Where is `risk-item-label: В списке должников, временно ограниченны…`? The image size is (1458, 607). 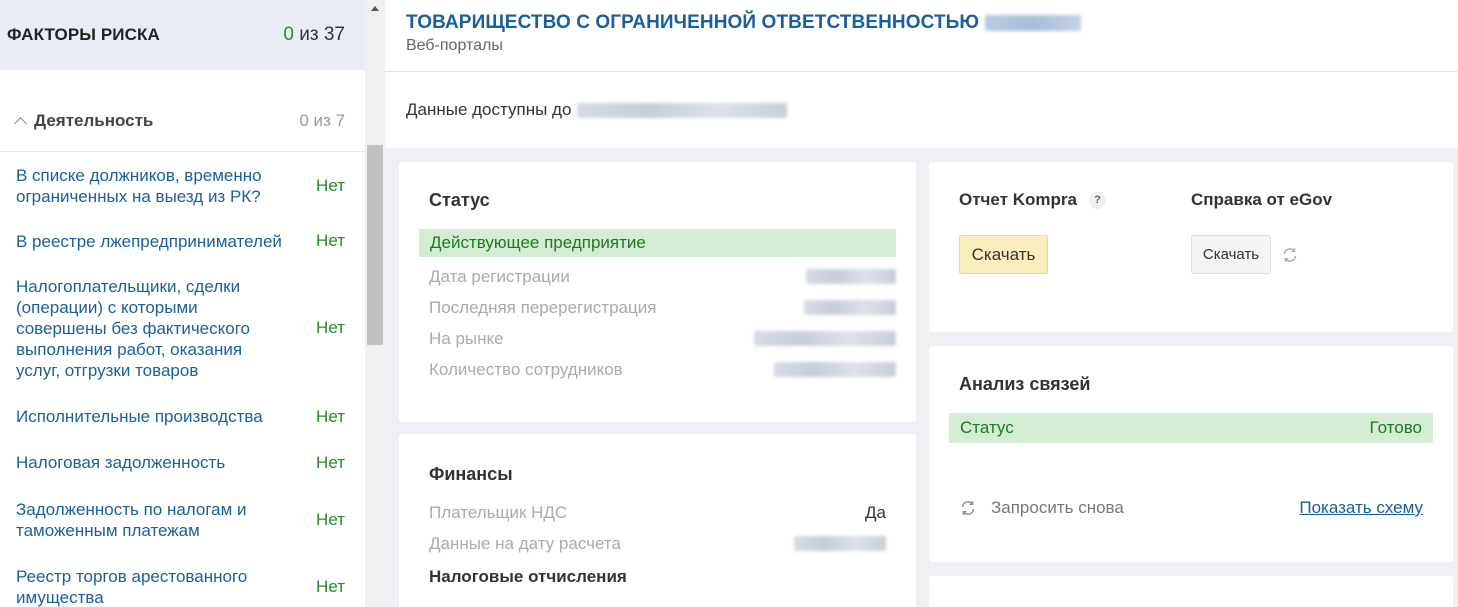 risk-item-label: В списке должников, временно ограниченны… is located at coordinates (139, 186).